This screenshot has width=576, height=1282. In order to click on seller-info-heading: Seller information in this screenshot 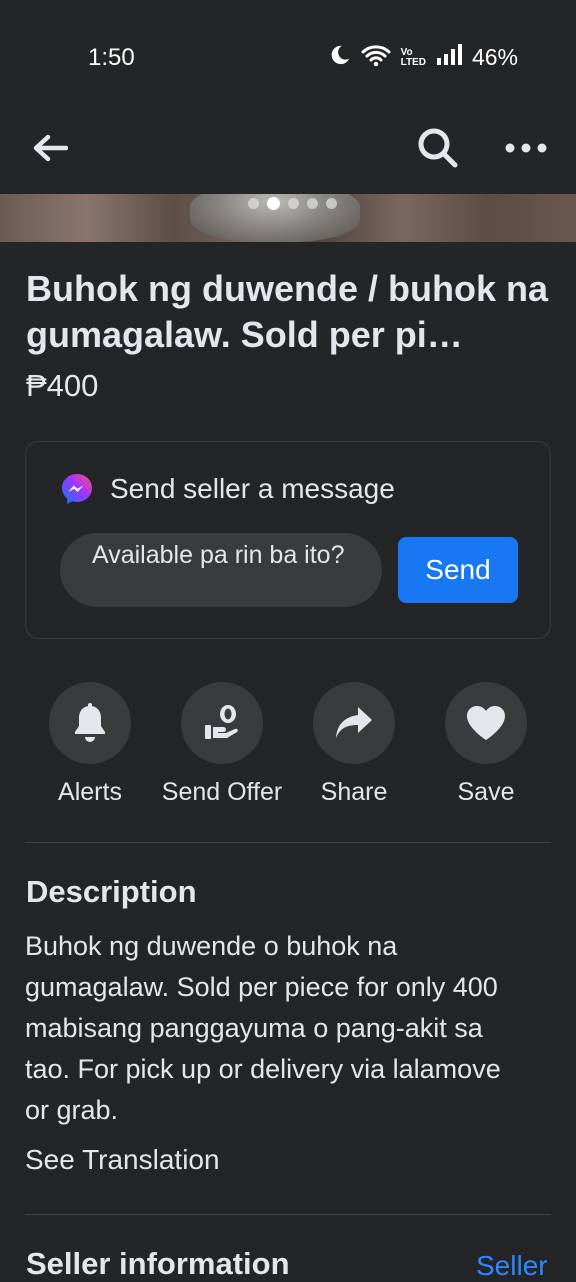, I will do `click(158, 1263)`.